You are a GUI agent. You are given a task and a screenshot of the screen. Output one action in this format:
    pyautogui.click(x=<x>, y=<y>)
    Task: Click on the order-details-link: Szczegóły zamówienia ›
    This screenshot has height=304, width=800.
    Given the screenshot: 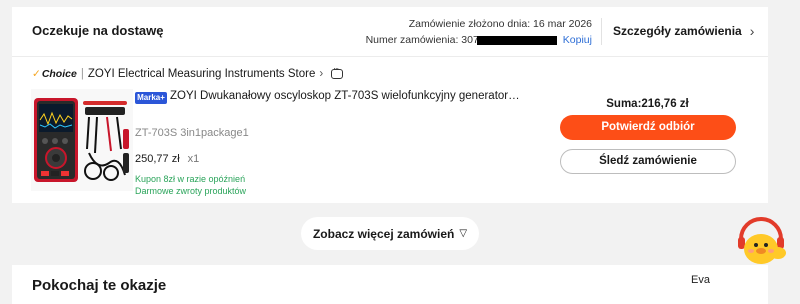 What is the action you would take?
    pyautogui.click(x=683, y=31)
    